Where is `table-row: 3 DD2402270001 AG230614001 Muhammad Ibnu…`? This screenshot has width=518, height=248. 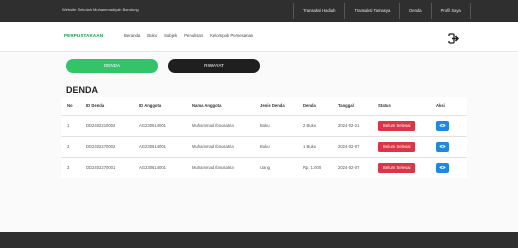 table-row: 3 DD2402270001 AG230614001 Muhammad Ibnu… is located at coordinates (264, 167).